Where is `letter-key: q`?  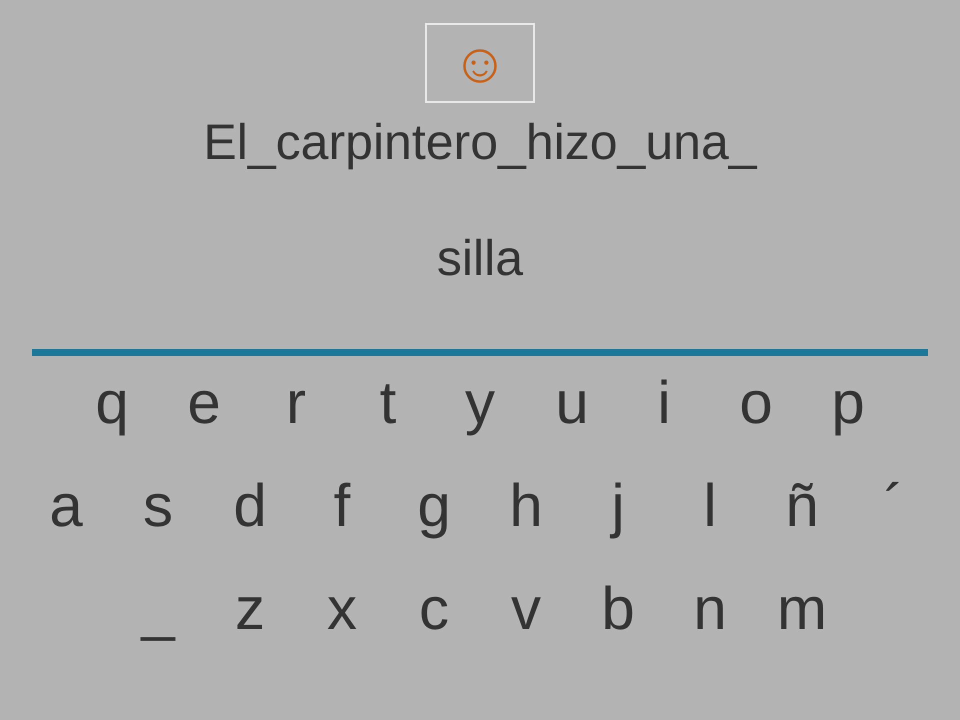
letter-key: q is located at coordinates (112, 403).